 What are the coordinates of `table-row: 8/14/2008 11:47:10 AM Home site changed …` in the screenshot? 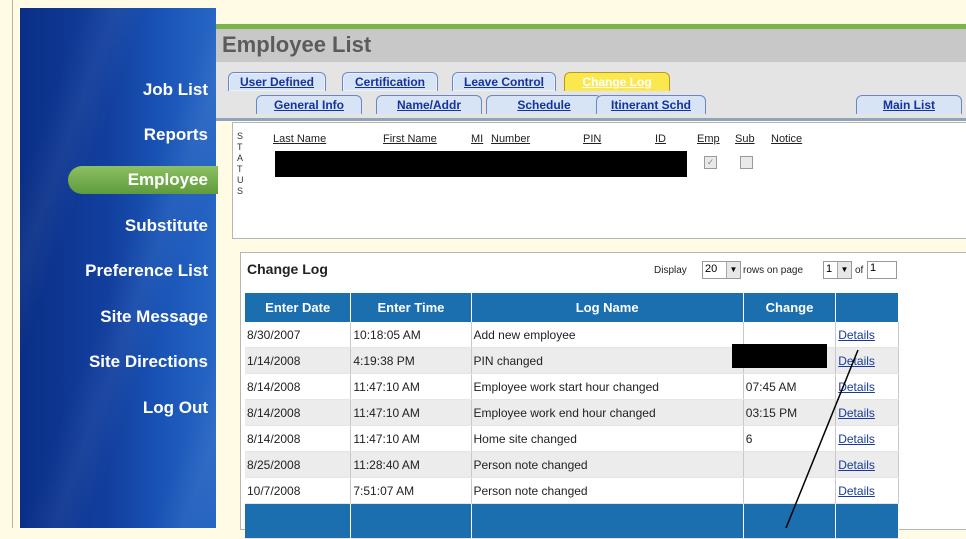 It's located at (572, 438).